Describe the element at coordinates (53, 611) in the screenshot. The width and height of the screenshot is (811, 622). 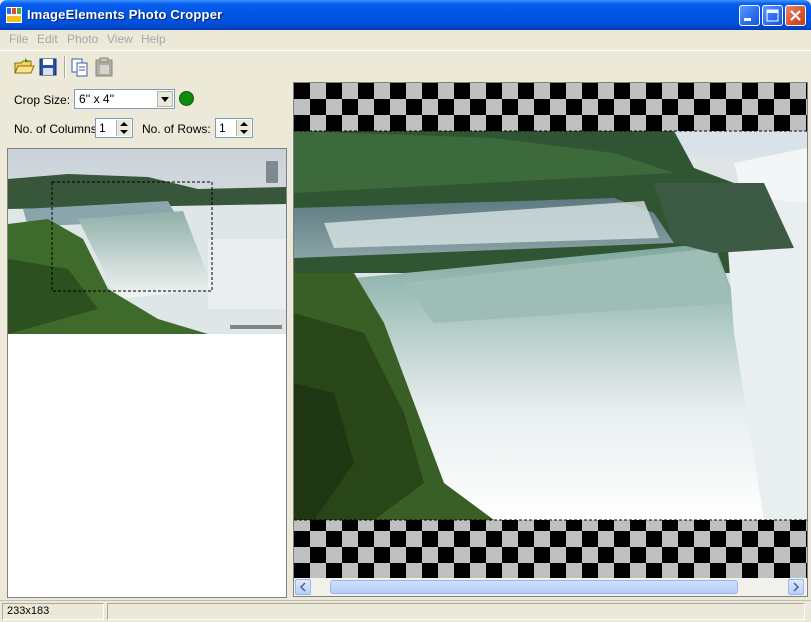
I see `status-pane-dimensions: 233x183` at that location.